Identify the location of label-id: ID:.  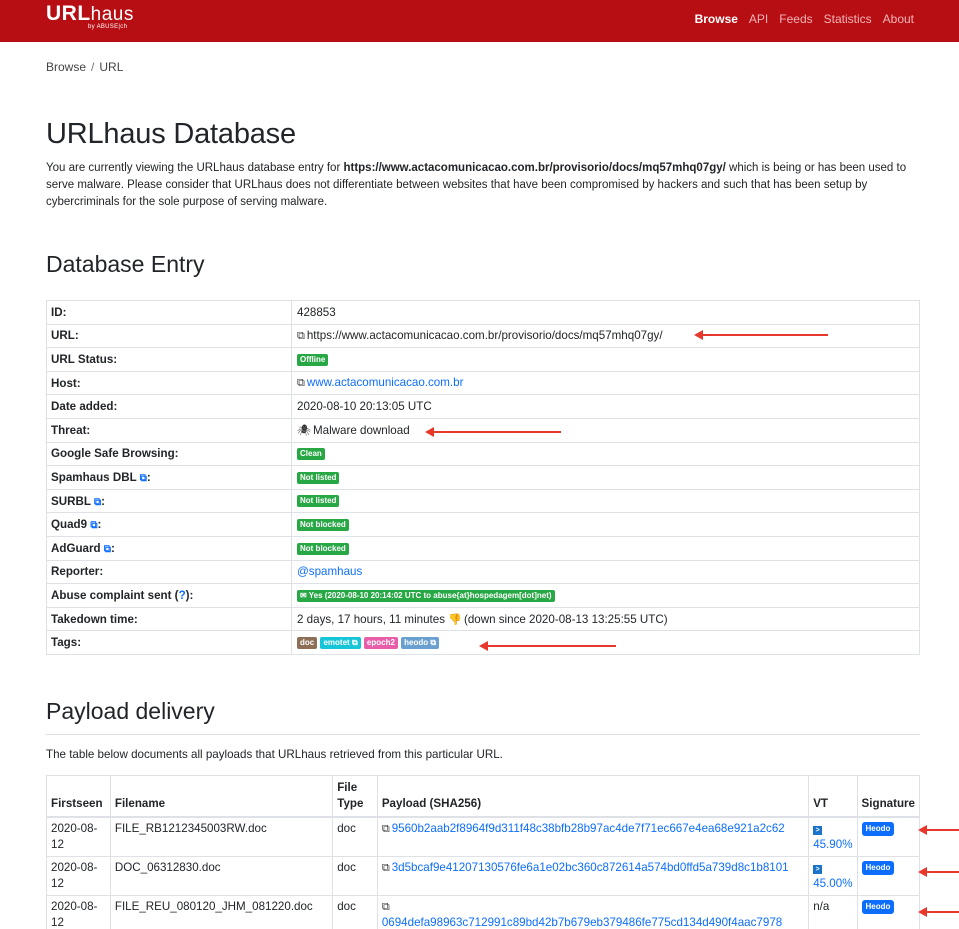
(169, 312).